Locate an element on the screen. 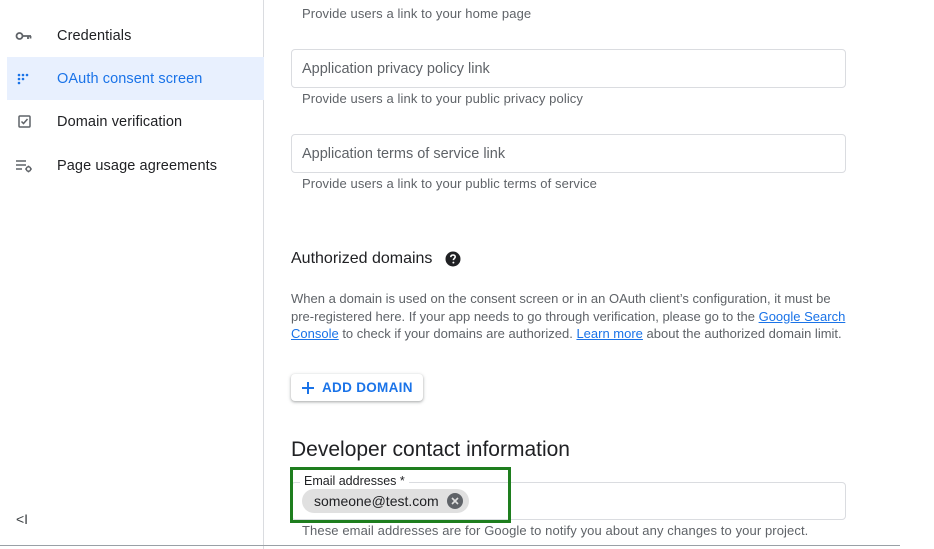 This screenshot has height=549, width=934. authorized-domains-heading: Authorized domains is located at coordinates (376, 259).